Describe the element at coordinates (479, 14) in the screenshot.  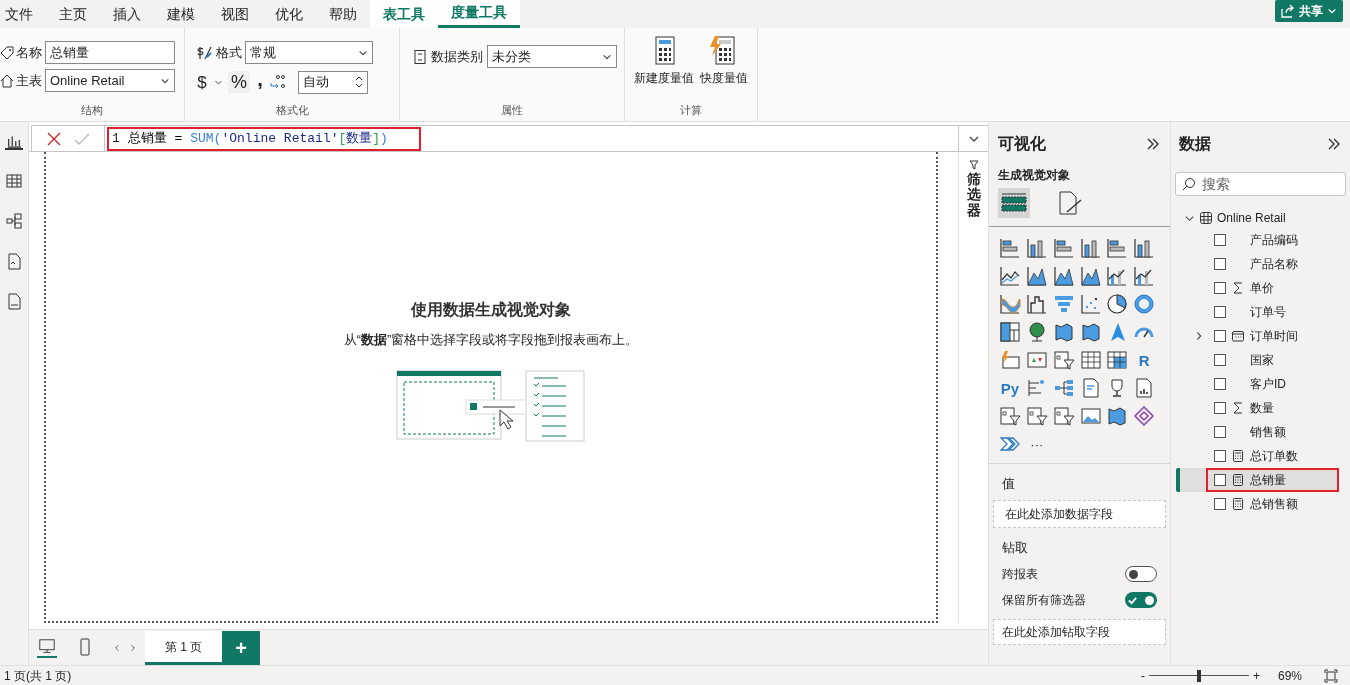
I see `ribbon-tab: 度量工具` at that location.